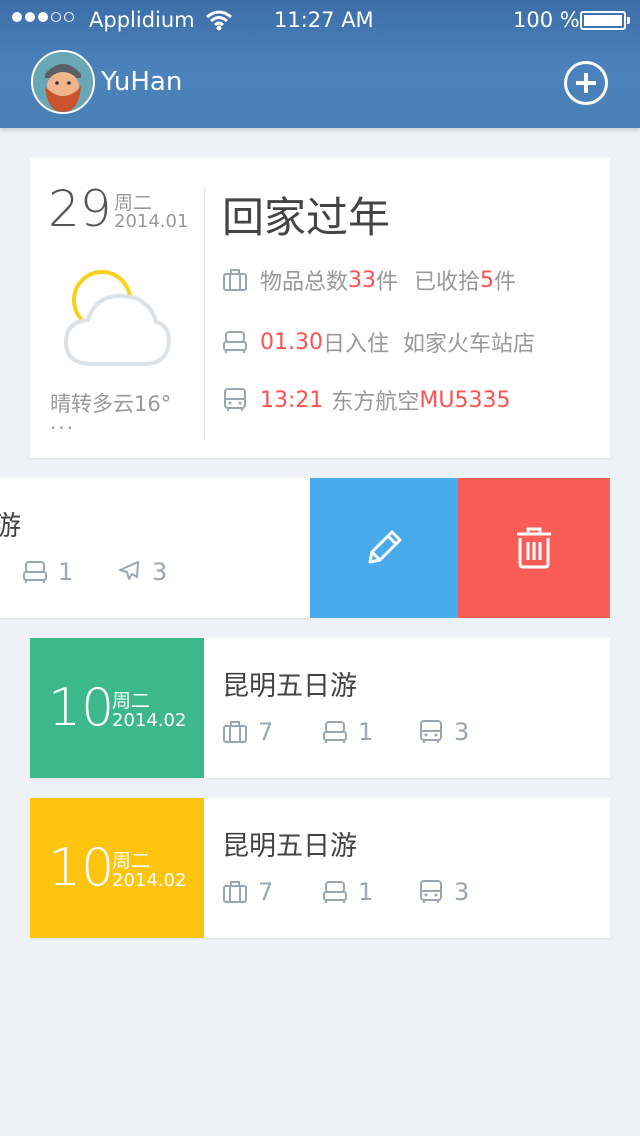 The width and height of the screenshot is (640, 1136). I want to click on hotel-row: 01.30 日入住 如家火车站店, so click(378, 342).